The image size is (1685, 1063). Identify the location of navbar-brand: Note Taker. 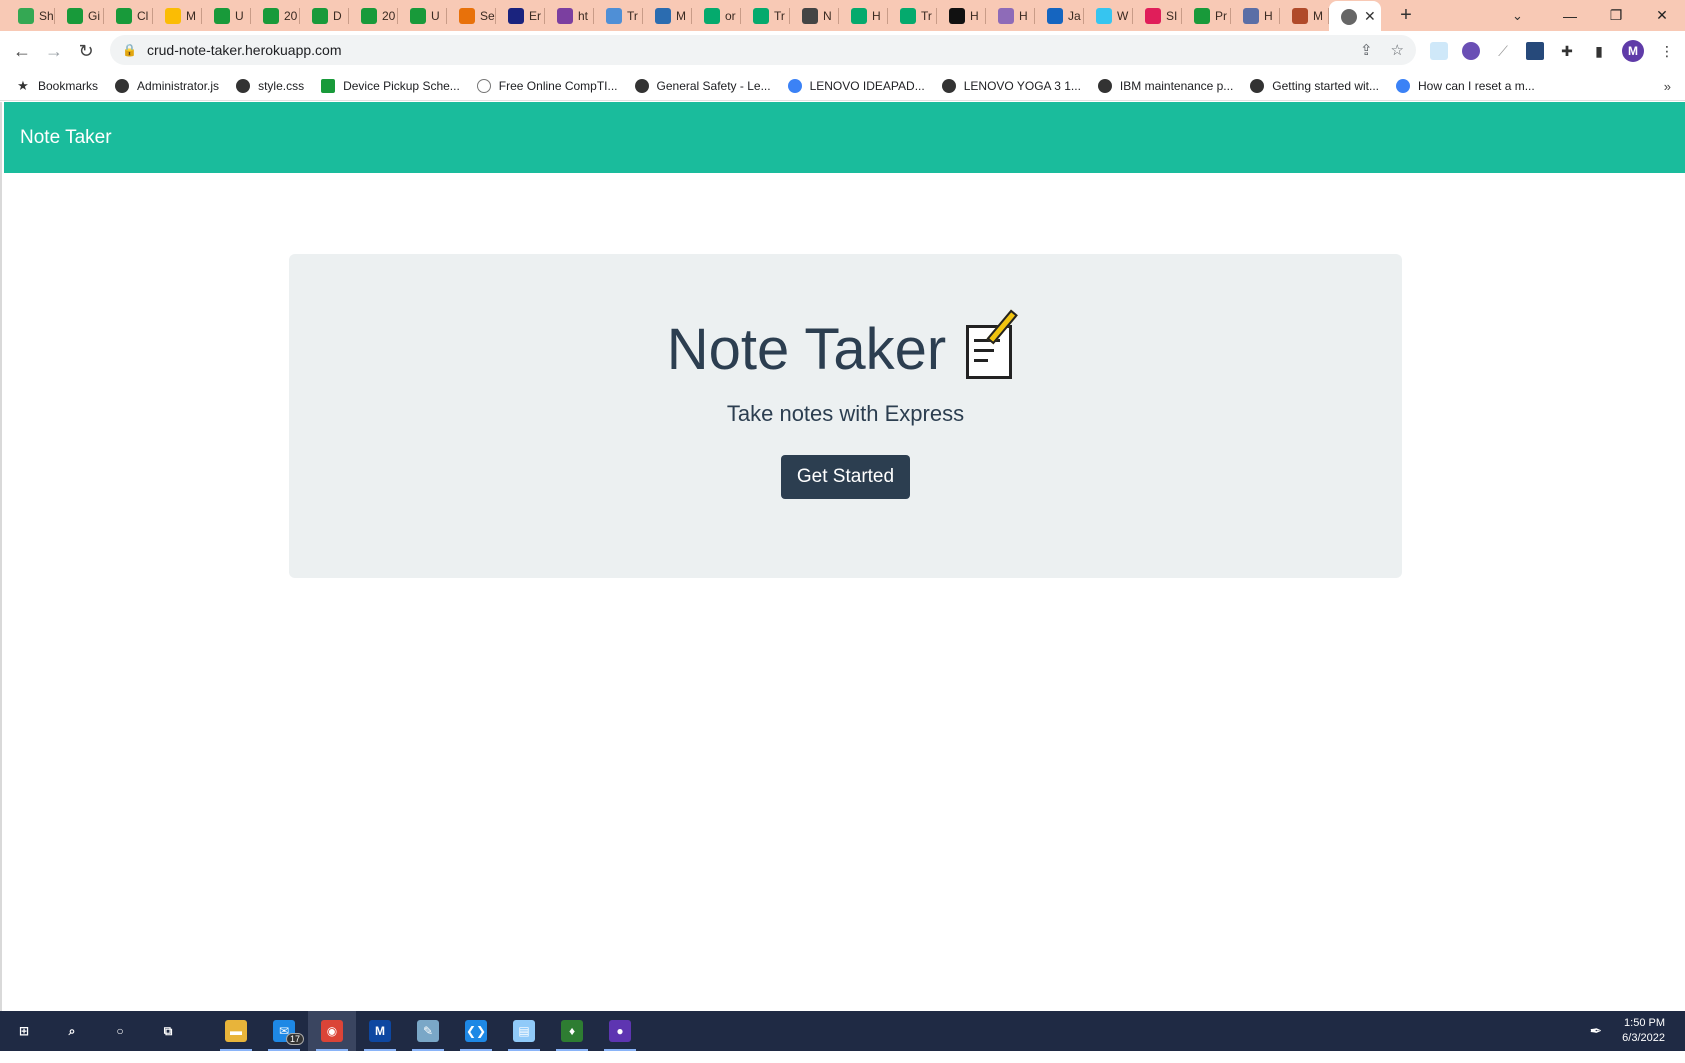
(66, 138).